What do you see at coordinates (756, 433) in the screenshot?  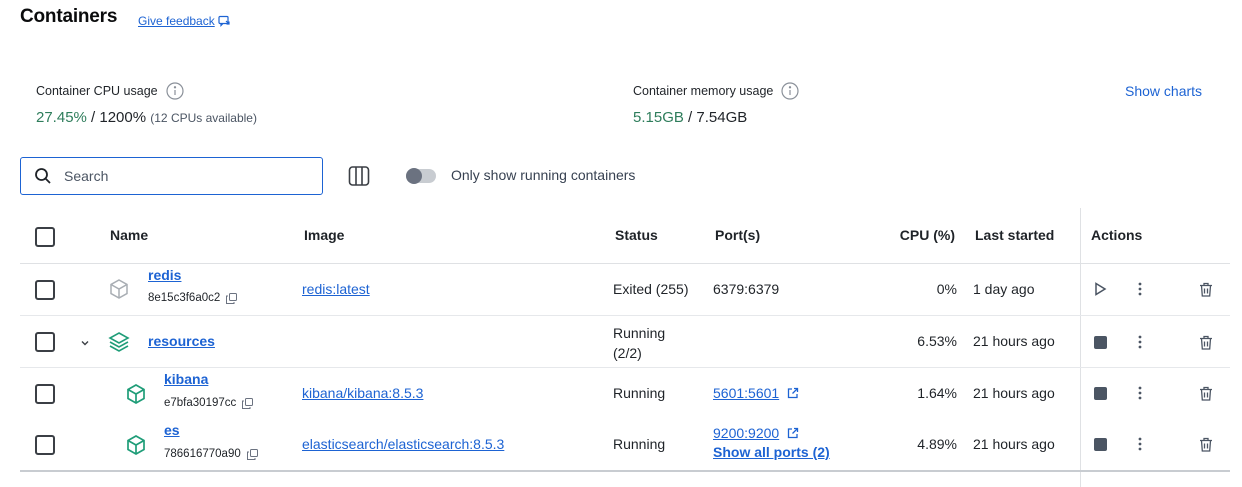 I see `port-link: 9200:9200` at bounding box center [756, 433].